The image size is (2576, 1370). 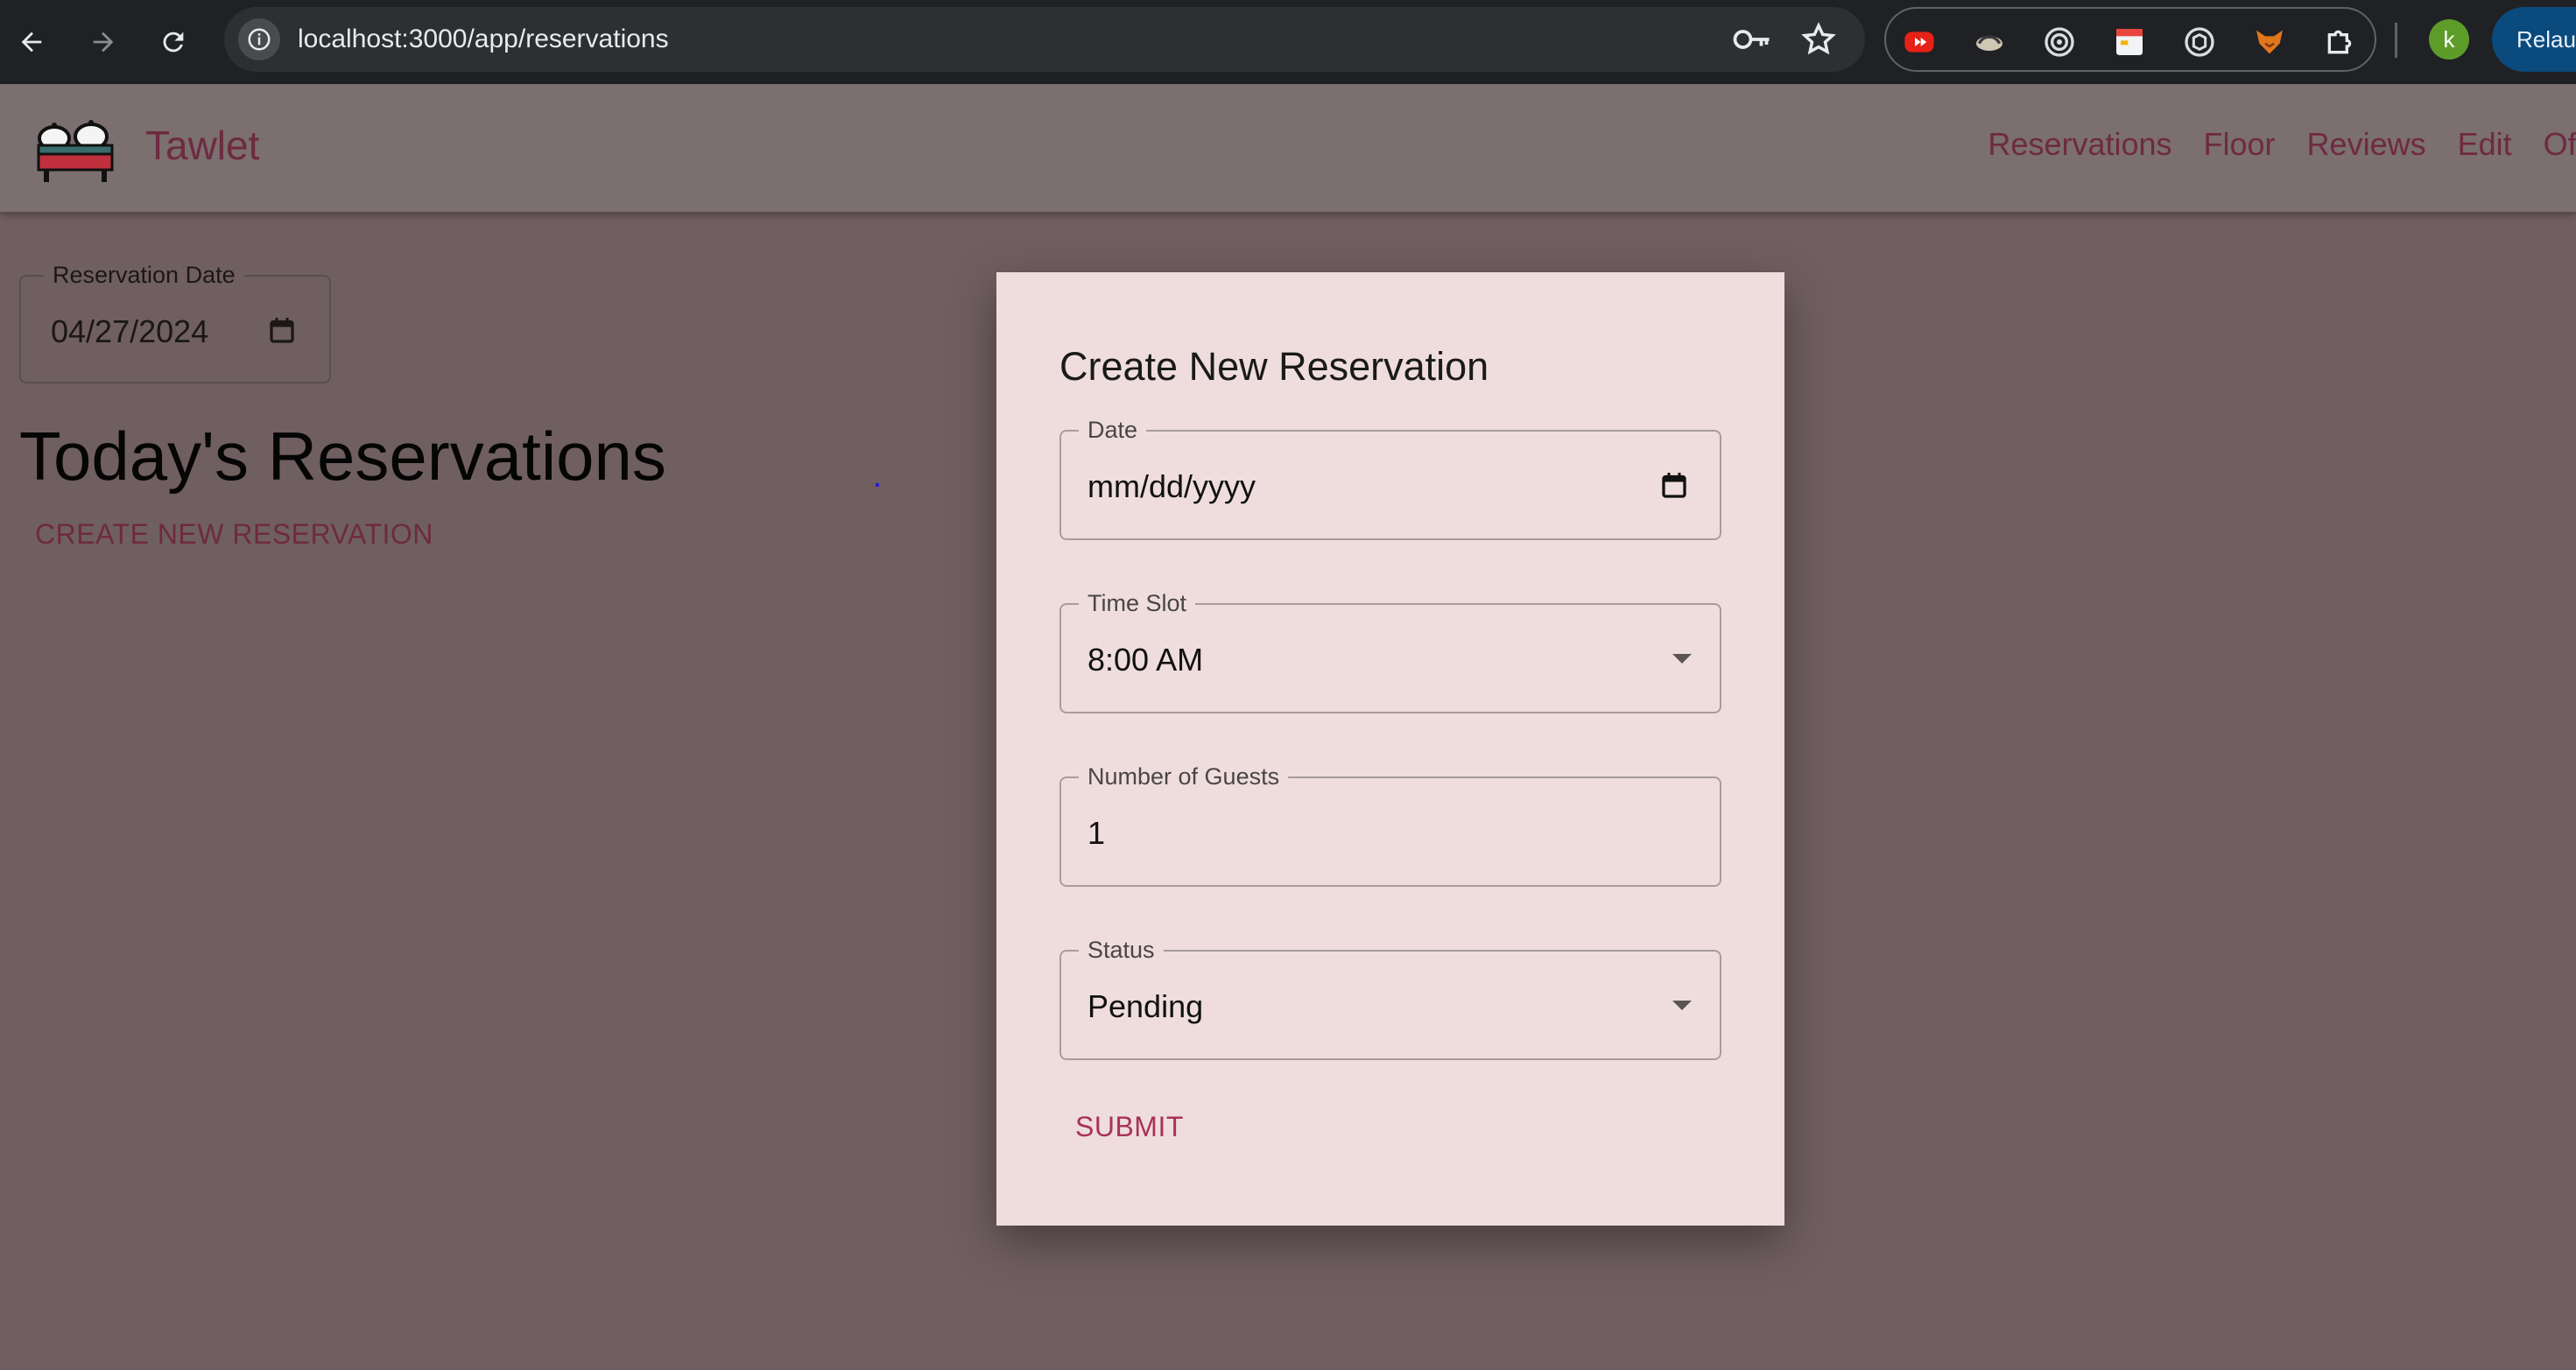 I want to click on nav-edit: Edit, so click(x=2485, y=145).